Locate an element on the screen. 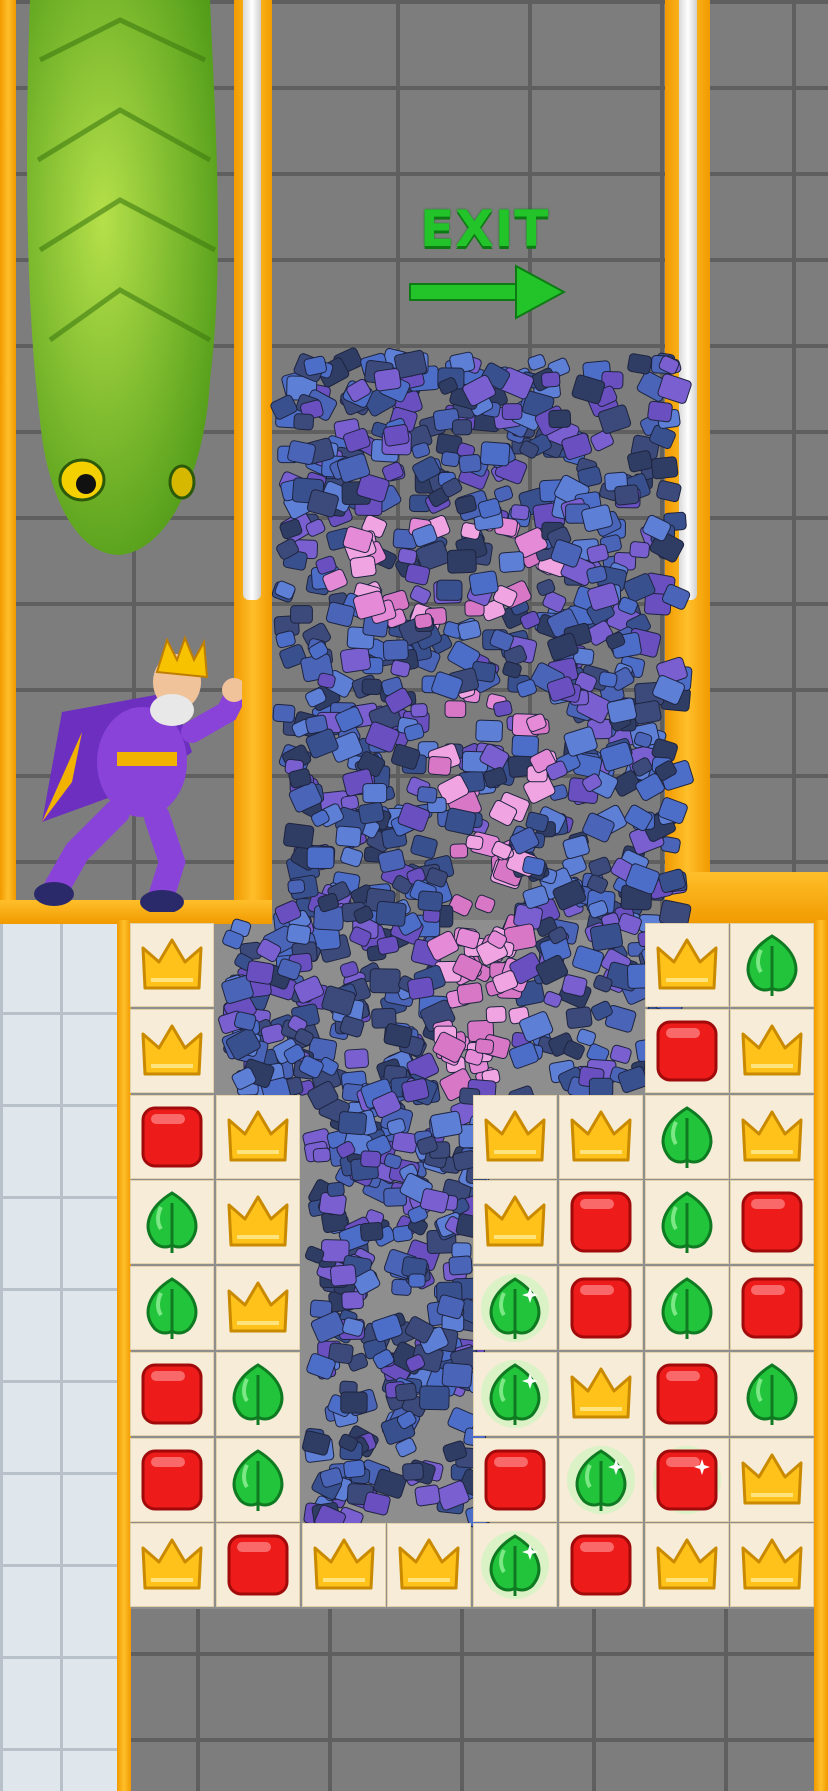 Image resolution: width=828 pixels, height=1791 pixels. right-arrow-icon is located at coordinates (487, 292).